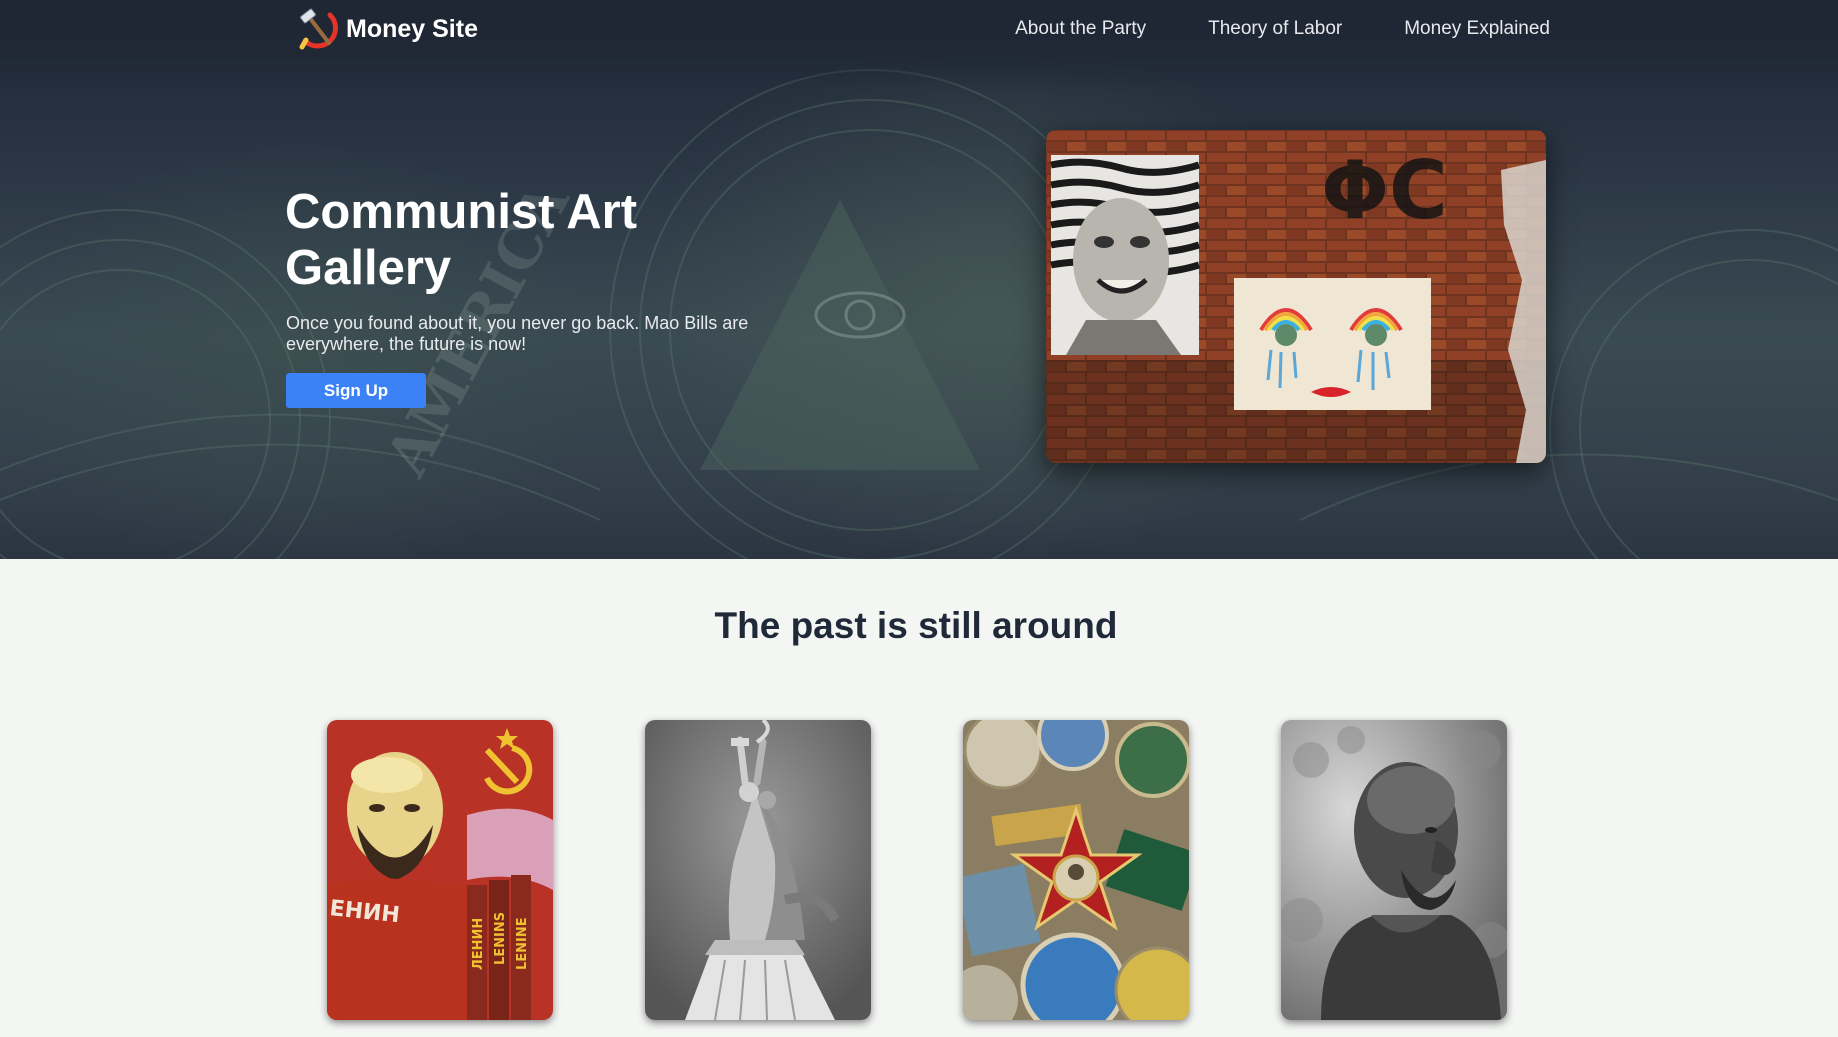 Image resolution: width=1838 pixels, height=1037 pixels. Describe the element at coordinates (1384, 190) in the screenshot. I see `graffiti-text: ΦC` at that location.